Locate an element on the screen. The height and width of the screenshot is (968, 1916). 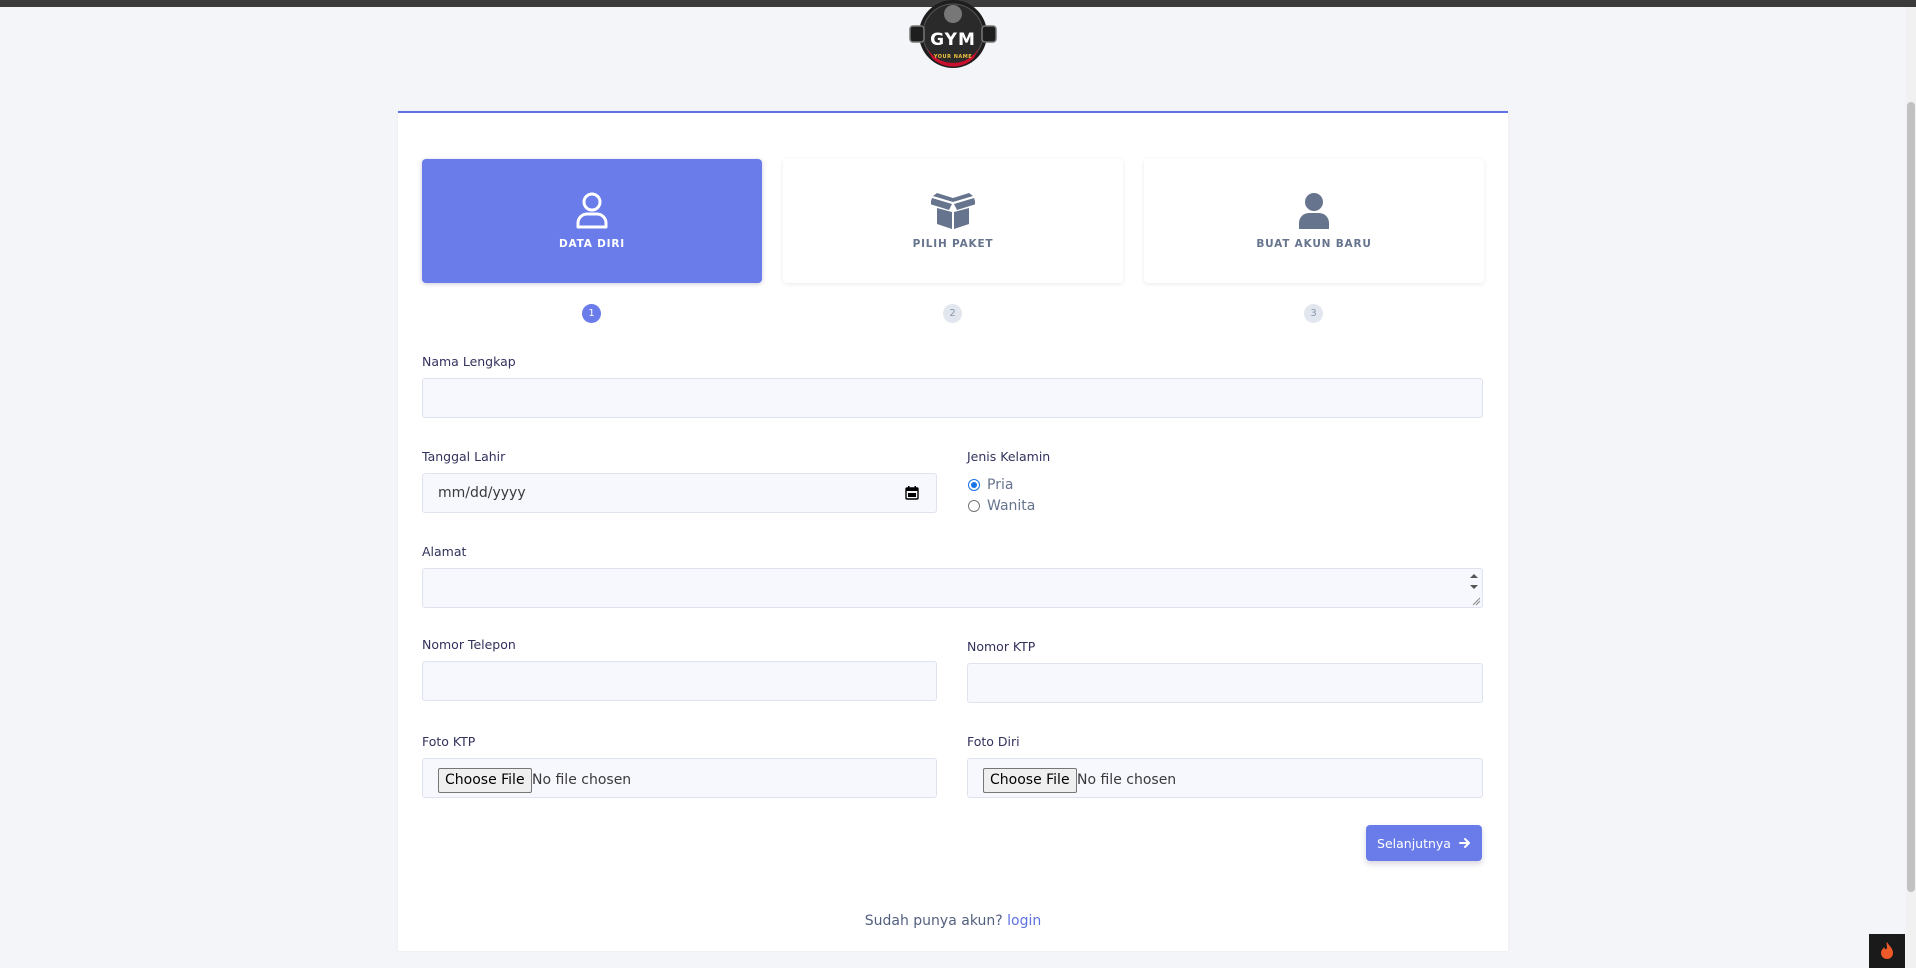
tanggal-lahir-label: Tanggal Lahir is located at coordinates (464, 456).